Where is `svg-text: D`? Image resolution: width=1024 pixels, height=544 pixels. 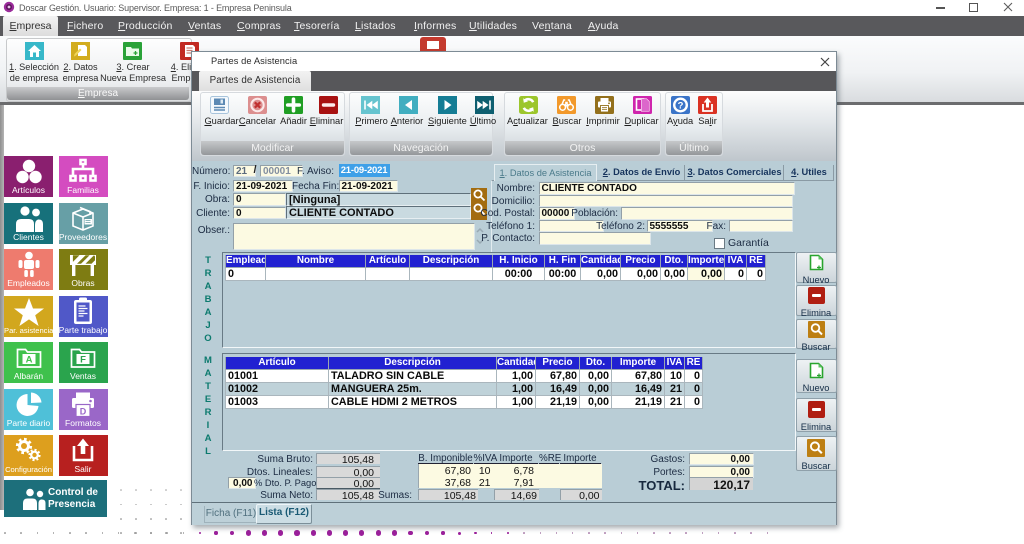
svg-text: D is located at coordinates (83, 411).